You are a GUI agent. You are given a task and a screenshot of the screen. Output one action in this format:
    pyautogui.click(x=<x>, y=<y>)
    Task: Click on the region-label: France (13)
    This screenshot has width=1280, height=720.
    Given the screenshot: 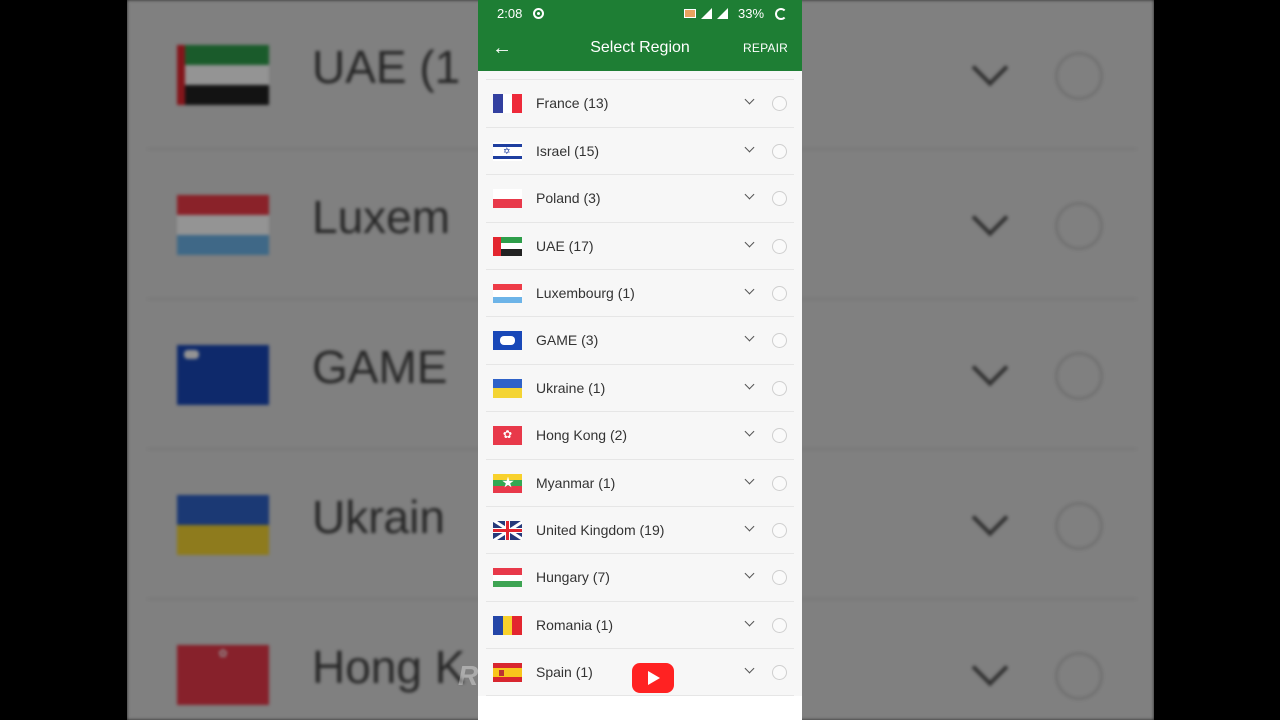 What is the action you would take?
    pyautogui.click(x=572, y=103)
    